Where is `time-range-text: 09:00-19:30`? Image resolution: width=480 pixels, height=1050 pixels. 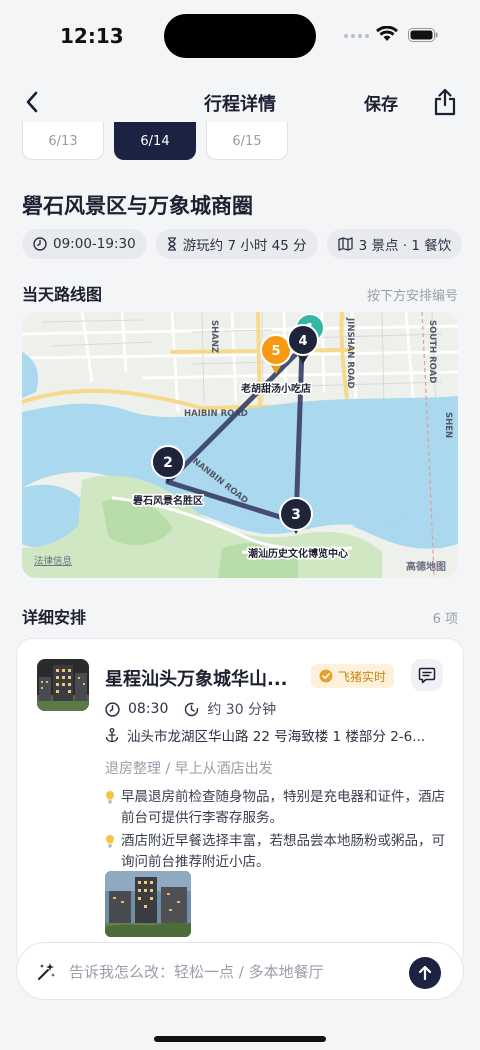 time-range-text: 09:00-19:30 is located at coordinates (94, 244).